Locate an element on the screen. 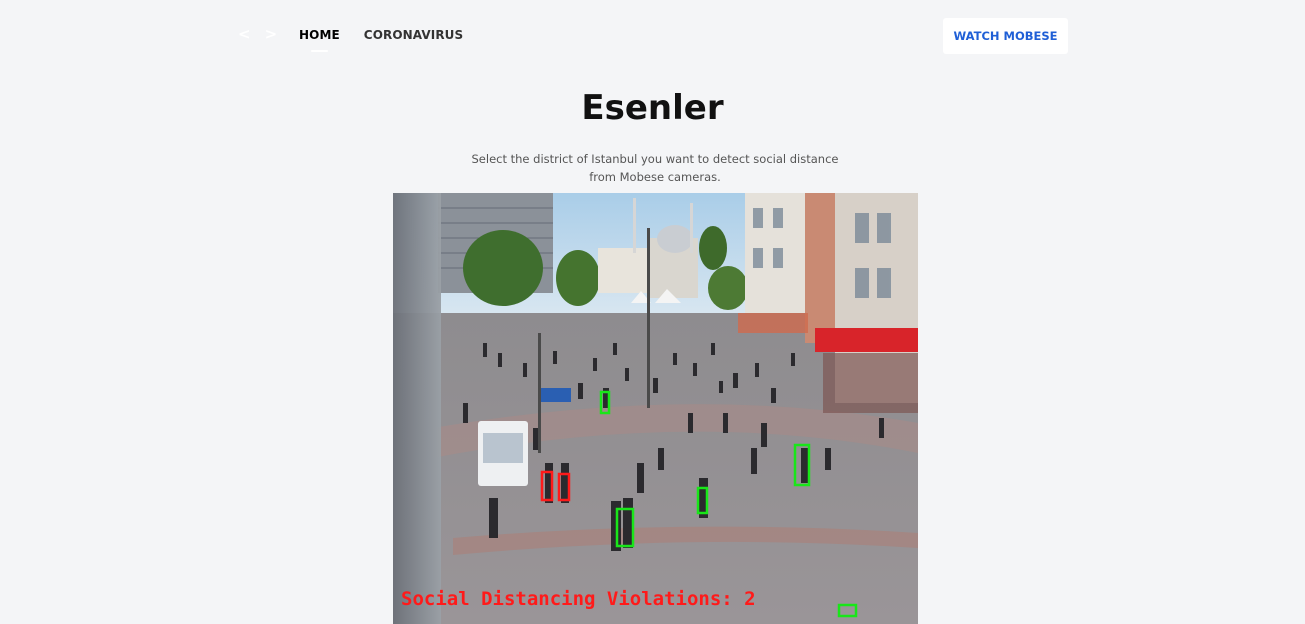 Image resolution: width=1305 pixels, height=624 pixels. mosque-dome is located at coordinates (675, 239).